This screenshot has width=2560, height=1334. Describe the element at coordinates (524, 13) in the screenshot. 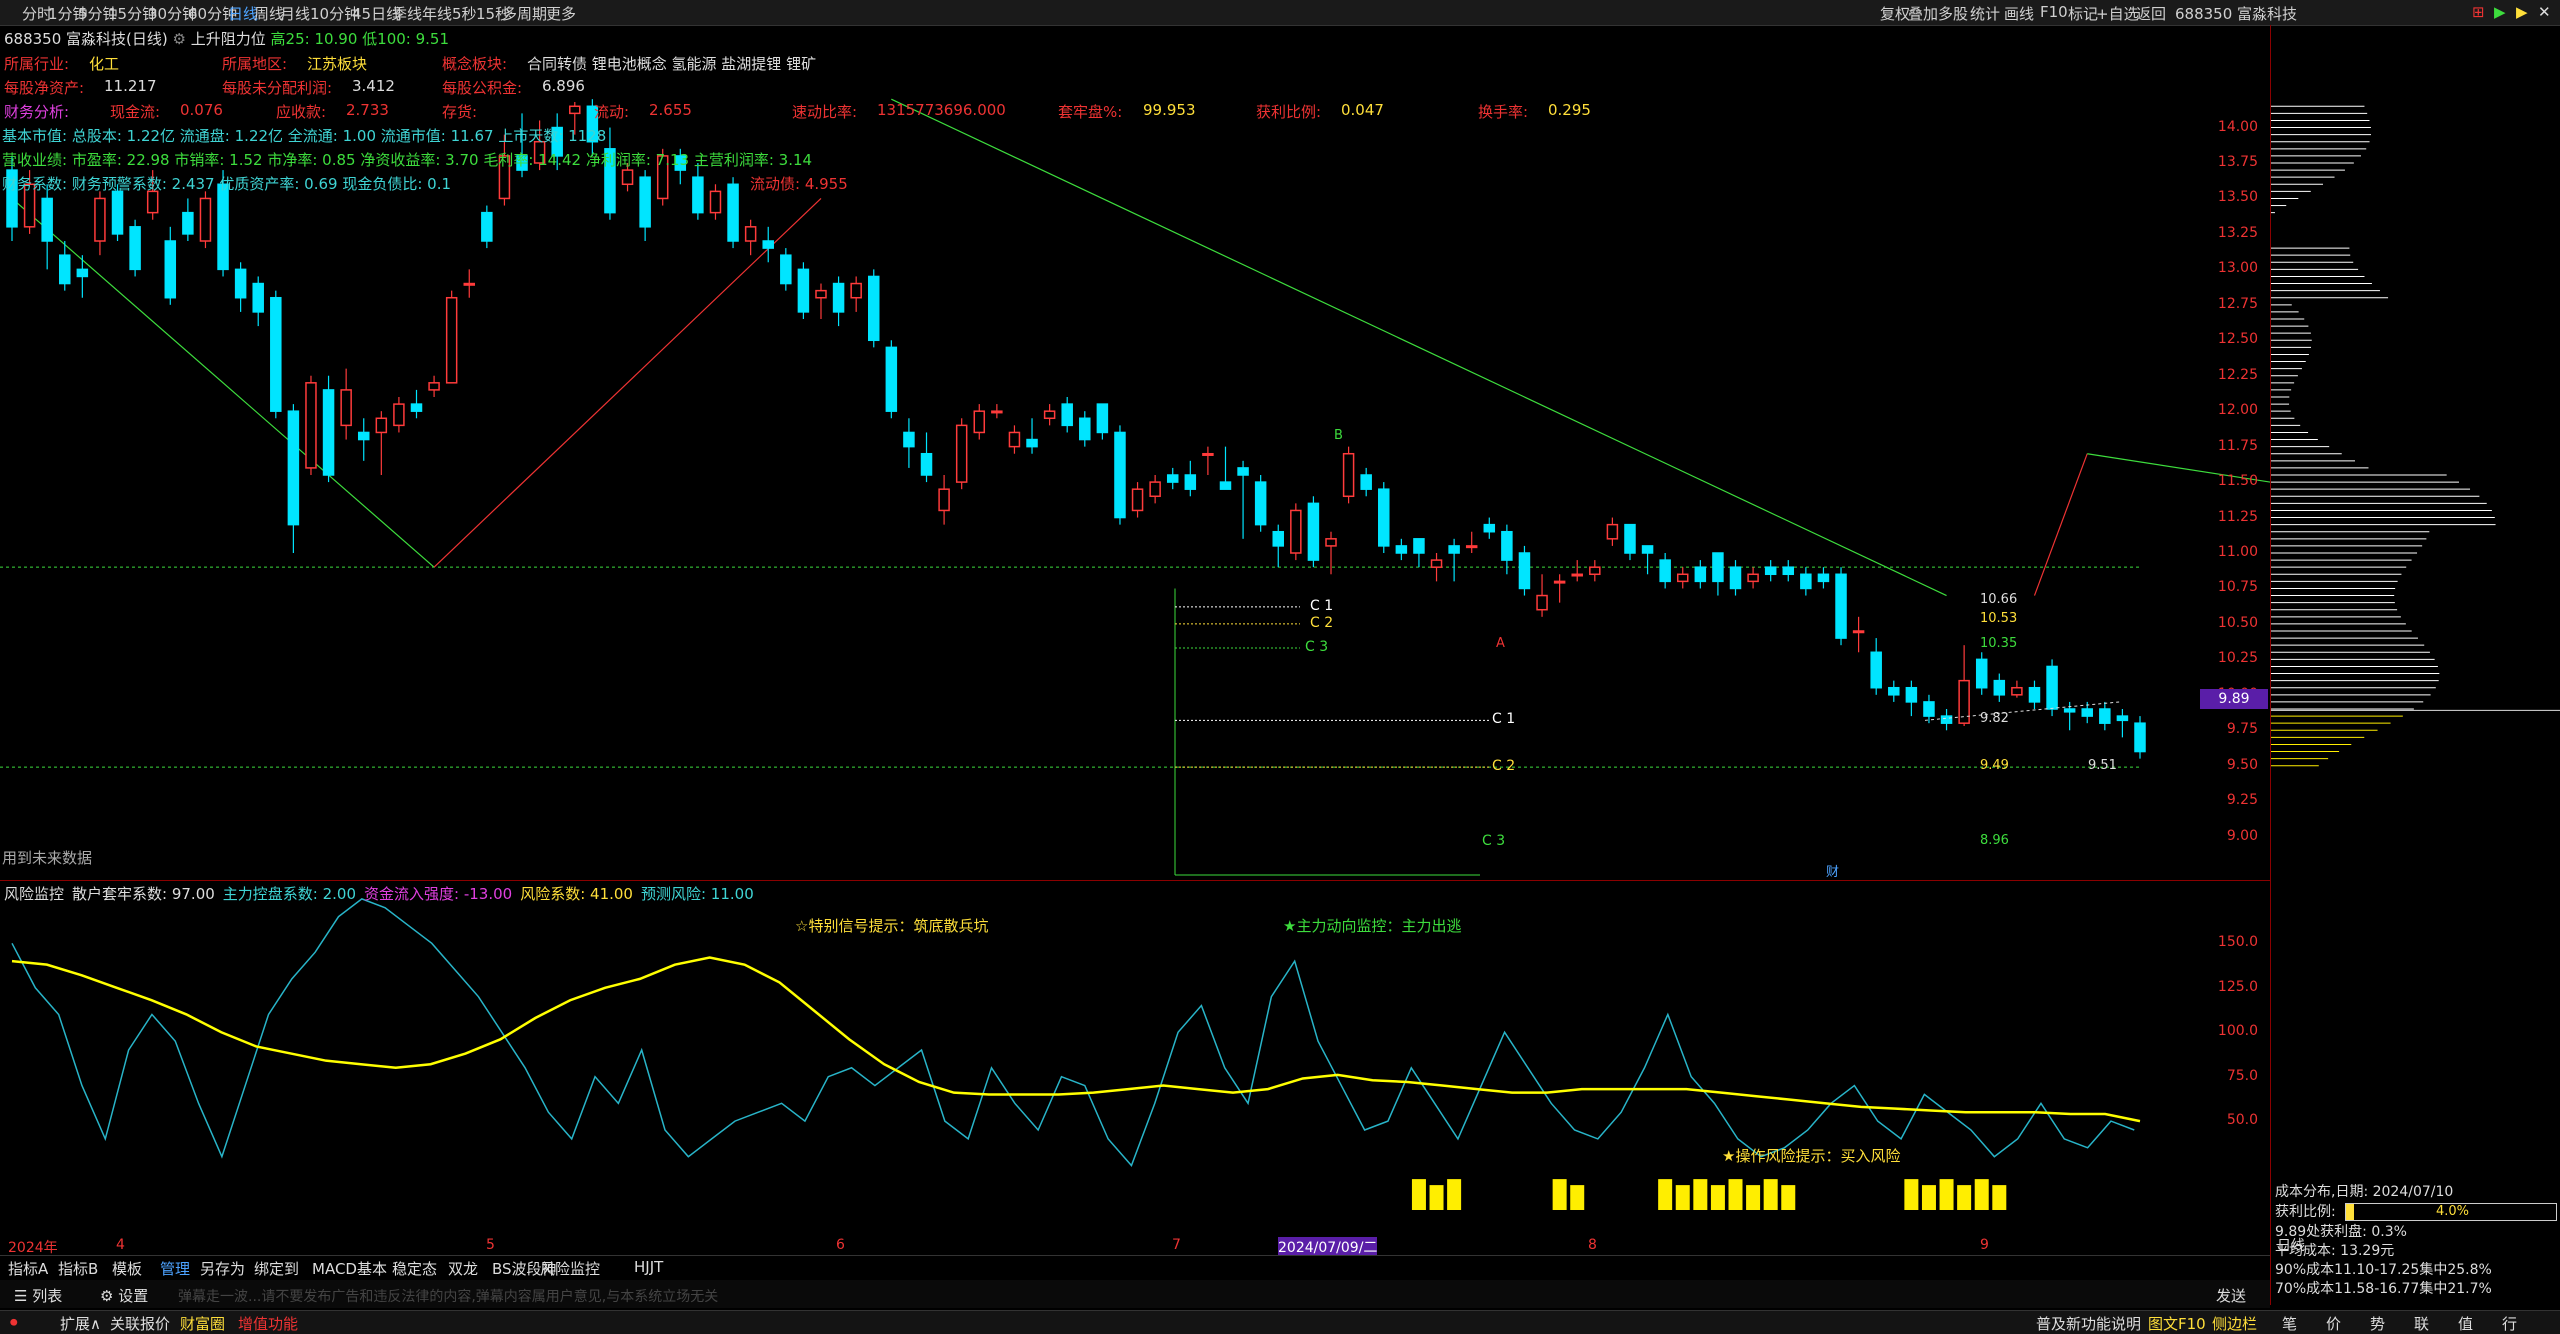

I see `period-tab-15: 多周期` at that location.